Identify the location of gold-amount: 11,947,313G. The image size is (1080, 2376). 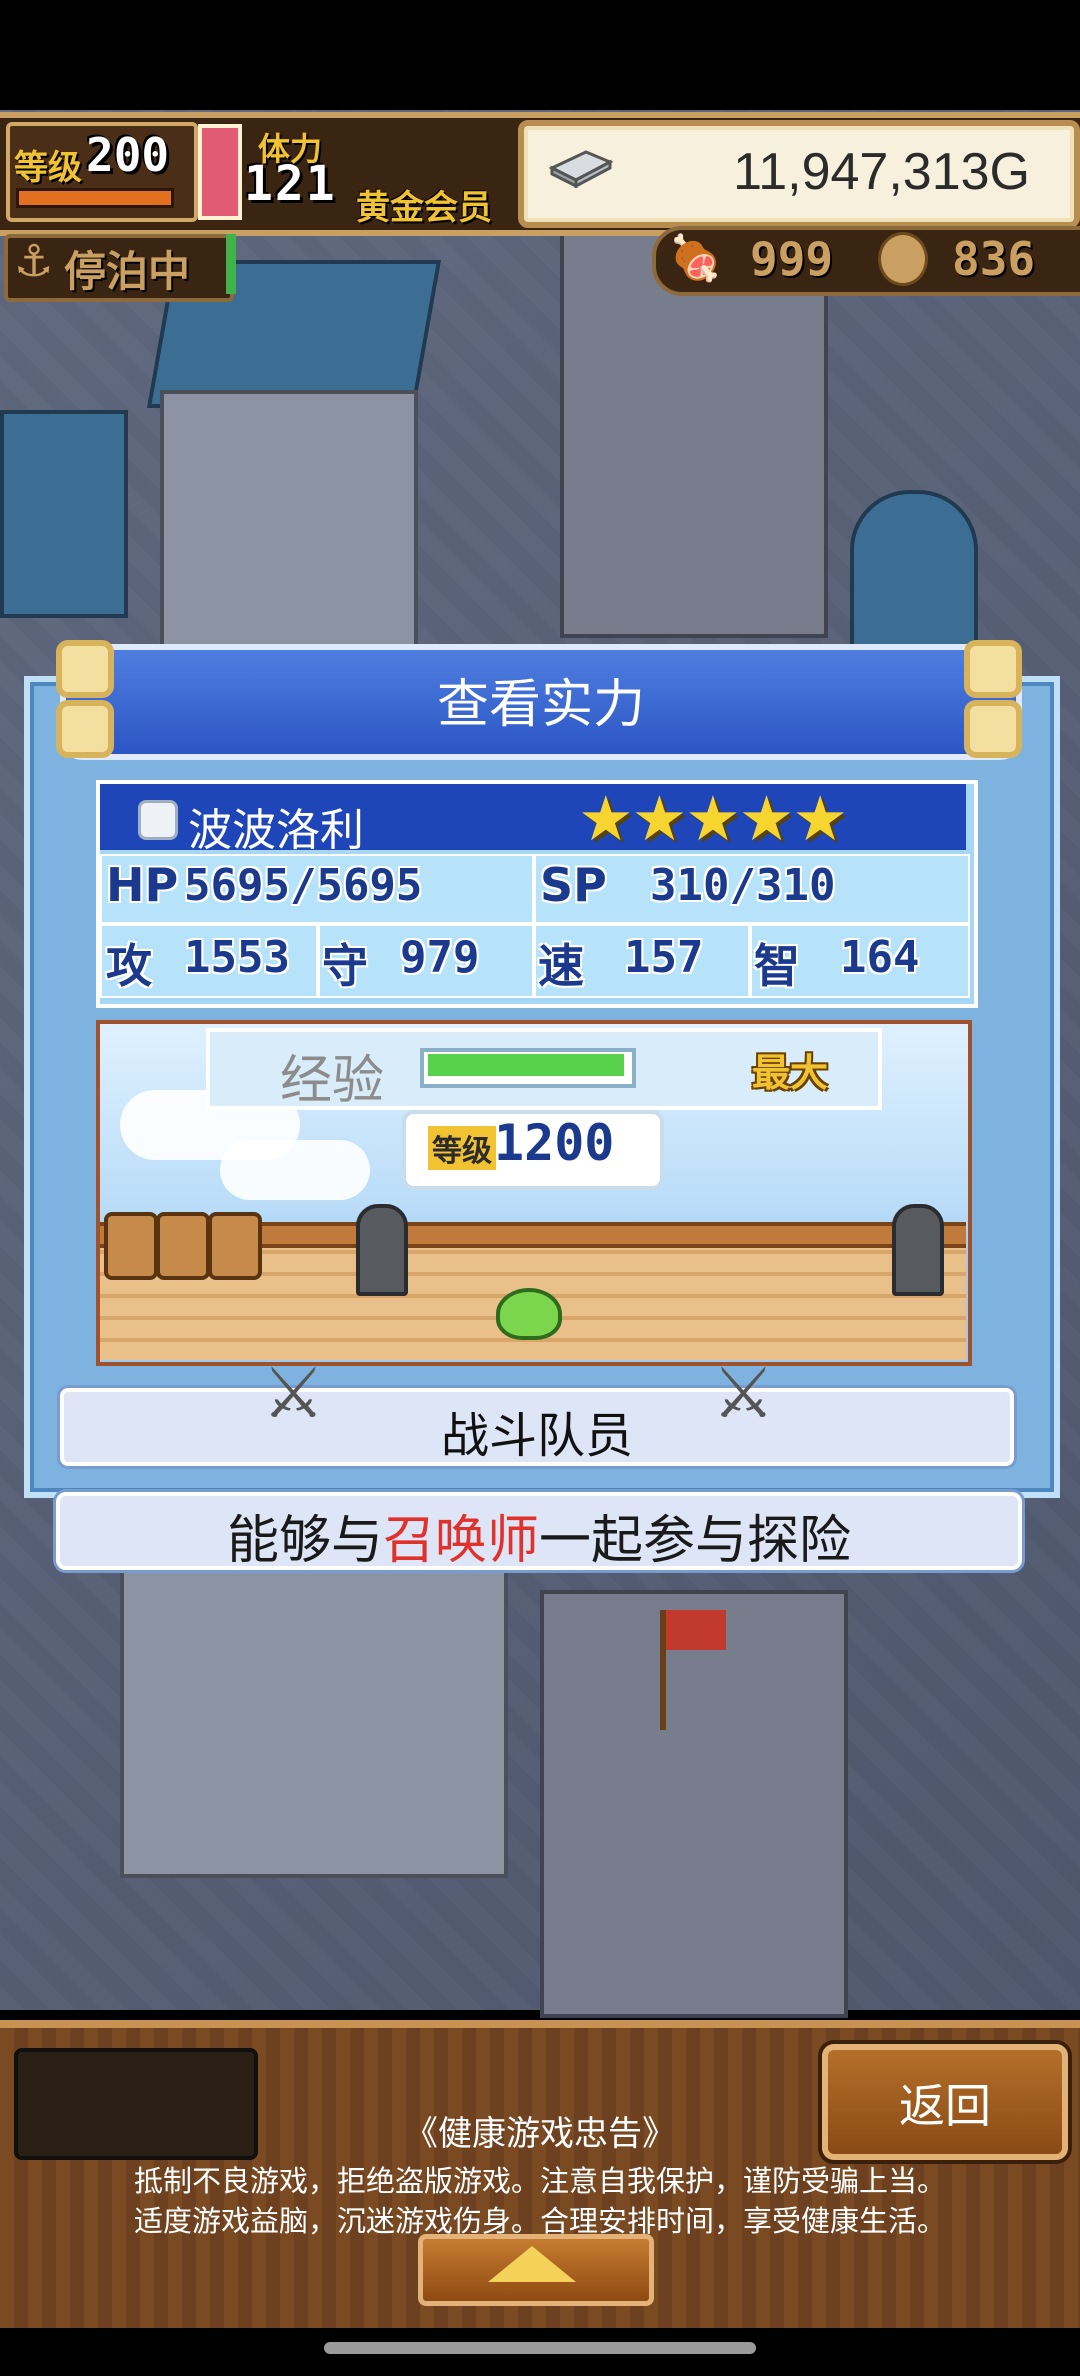
(881, 172).